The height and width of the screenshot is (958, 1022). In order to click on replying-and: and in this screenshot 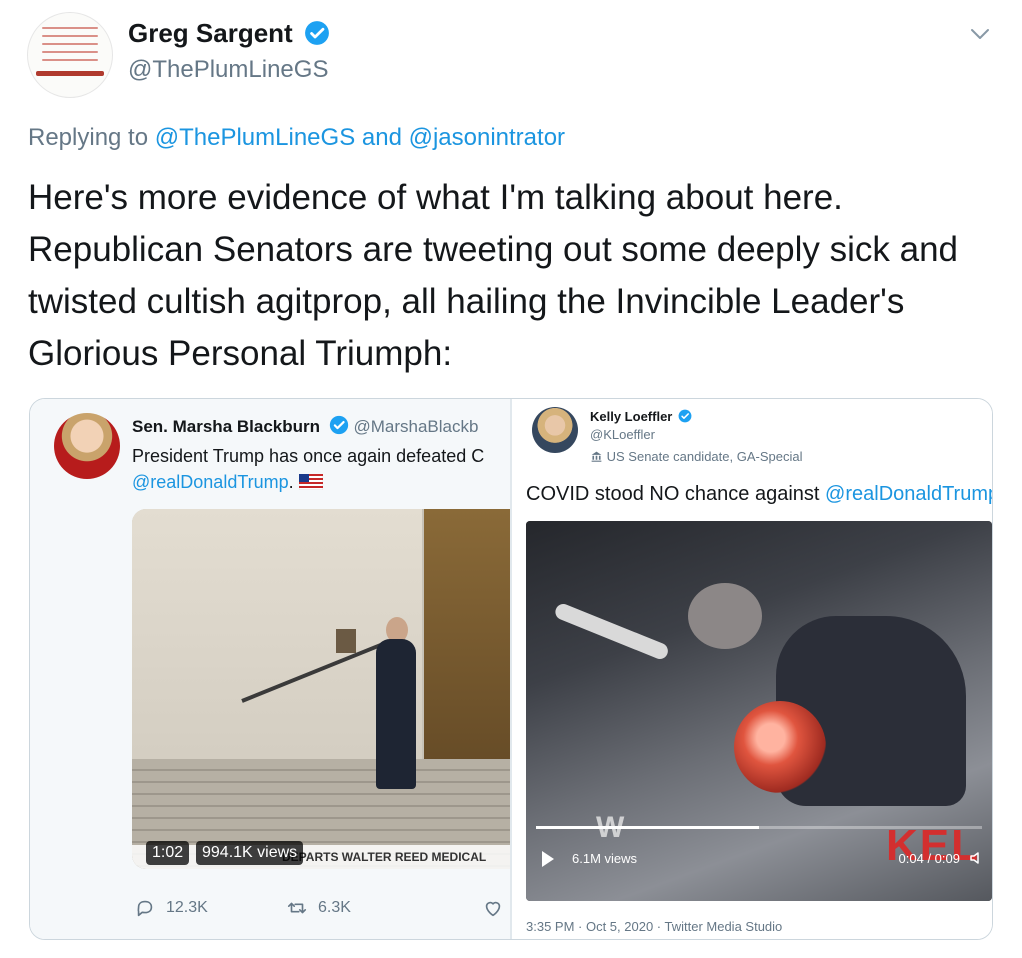, I will do `click(381, 137)`.